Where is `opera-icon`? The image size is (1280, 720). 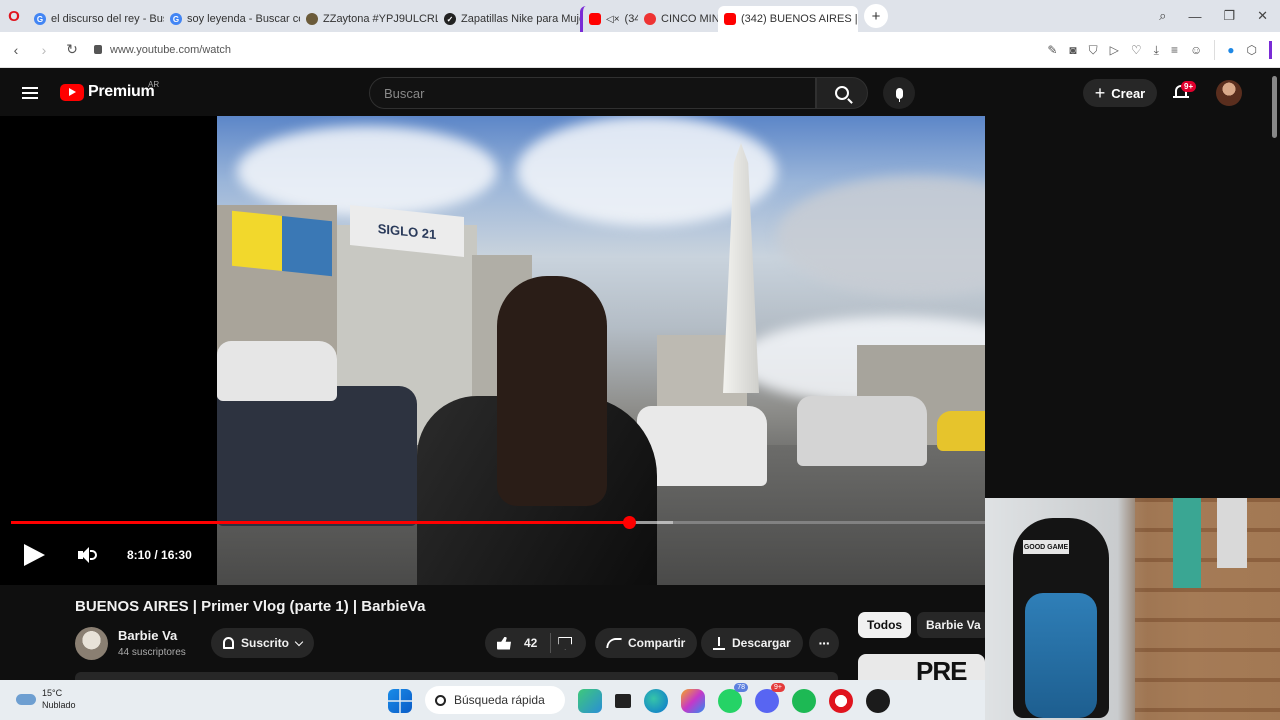 opera-icon is located at coordinates (841, 701).